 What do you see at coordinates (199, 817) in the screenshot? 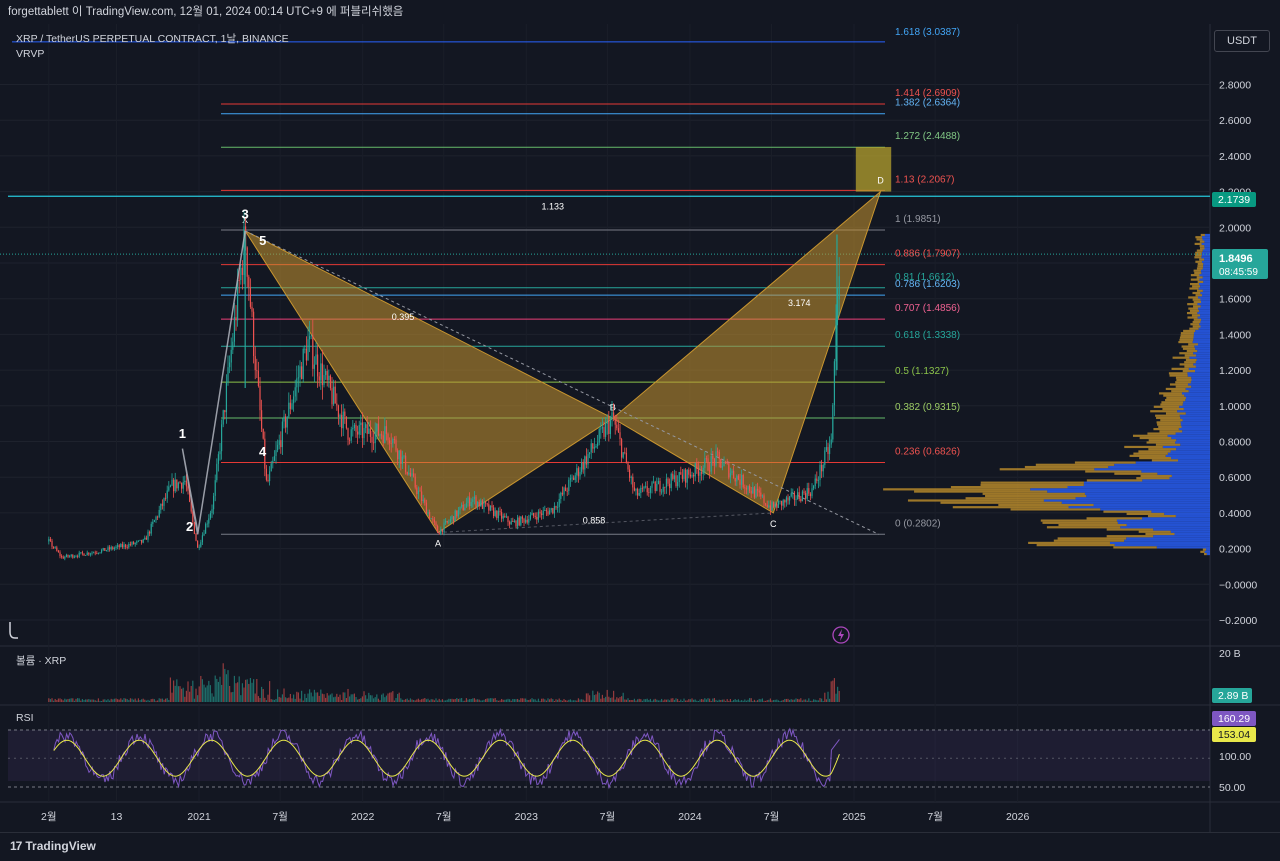
I see `time-axis-tick: 2021` at bounding box center [199, 817].